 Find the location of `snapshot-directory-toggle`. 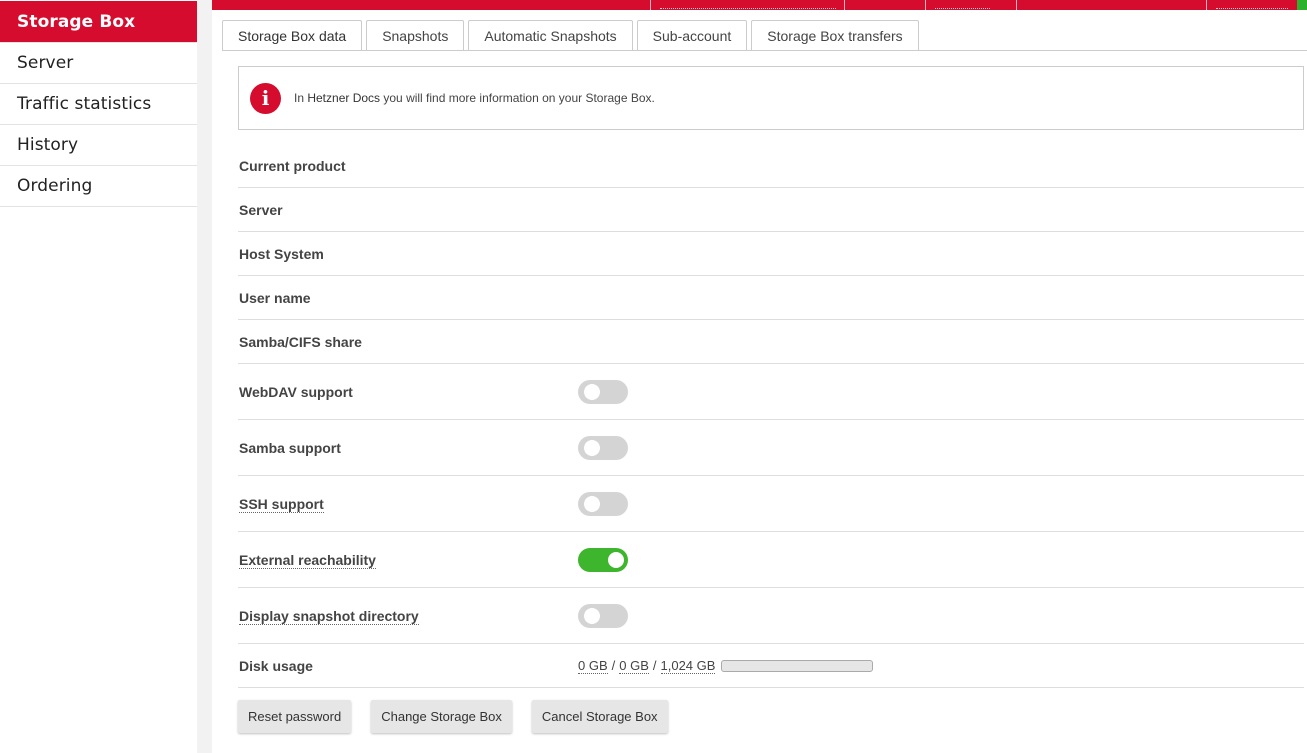

snapshot-directory-toggle is located at coordinates (603, 615).